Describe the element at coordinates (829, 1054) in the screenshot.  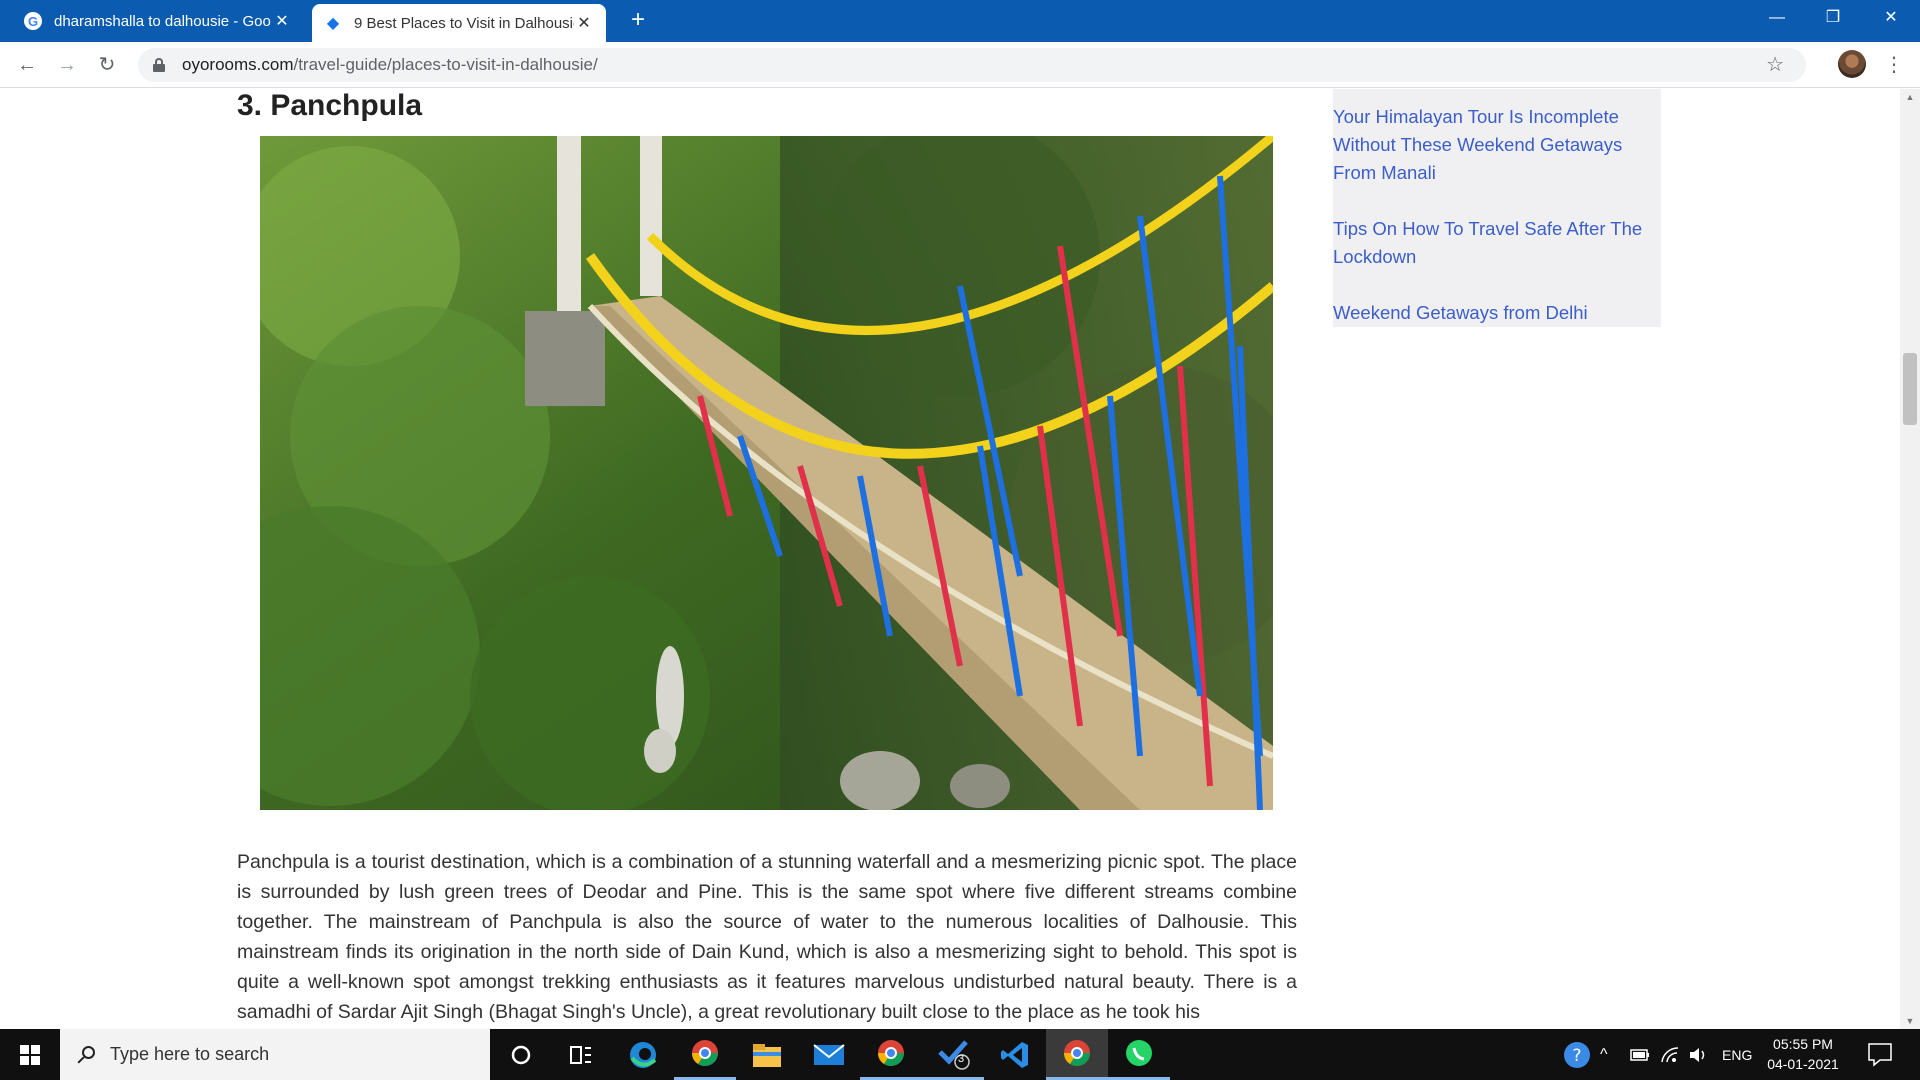
I see `mail-icon` at that location.